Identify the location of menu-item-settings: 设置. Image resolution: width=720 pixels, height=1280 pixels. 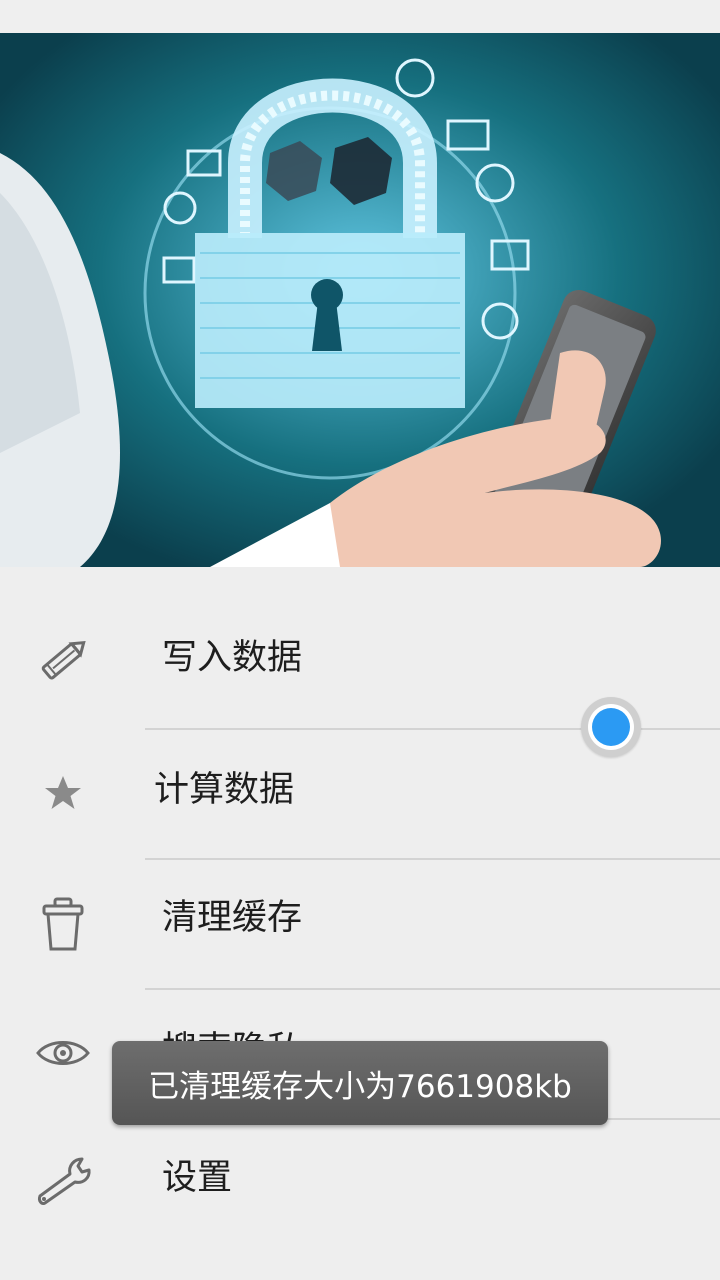
(360, 1185).